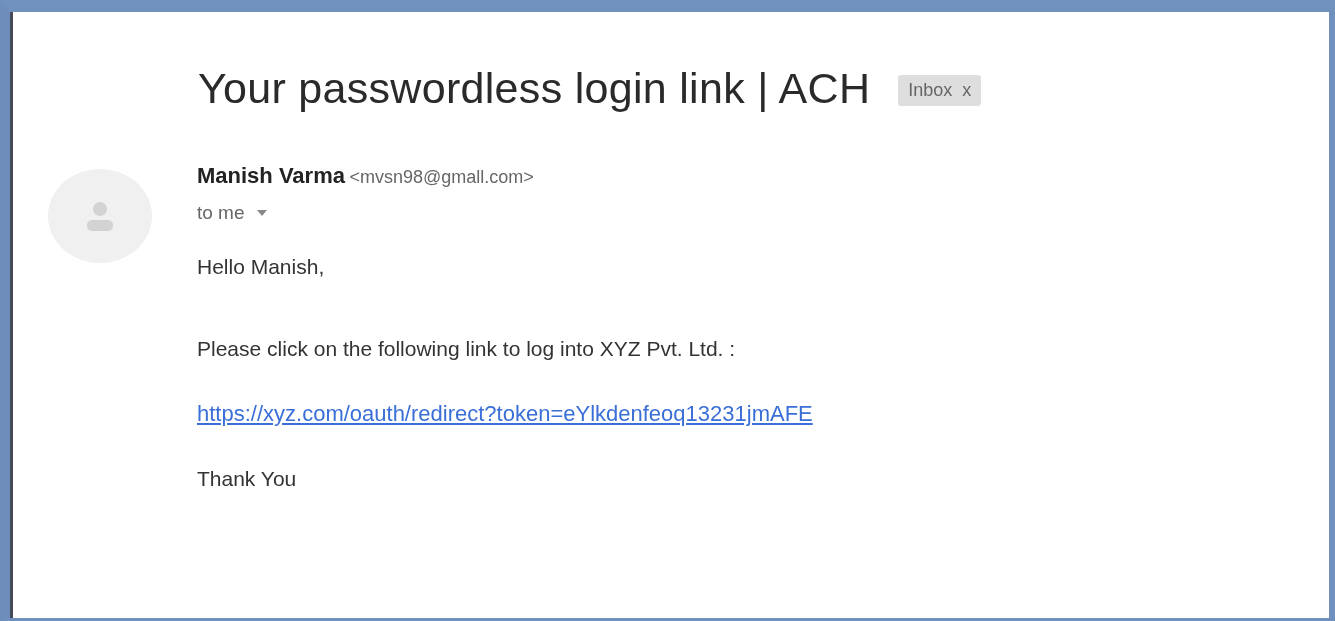 The width and height of the screenshot is (1335, 621). I want to click on remove-label-button: x, so click(967, 90).